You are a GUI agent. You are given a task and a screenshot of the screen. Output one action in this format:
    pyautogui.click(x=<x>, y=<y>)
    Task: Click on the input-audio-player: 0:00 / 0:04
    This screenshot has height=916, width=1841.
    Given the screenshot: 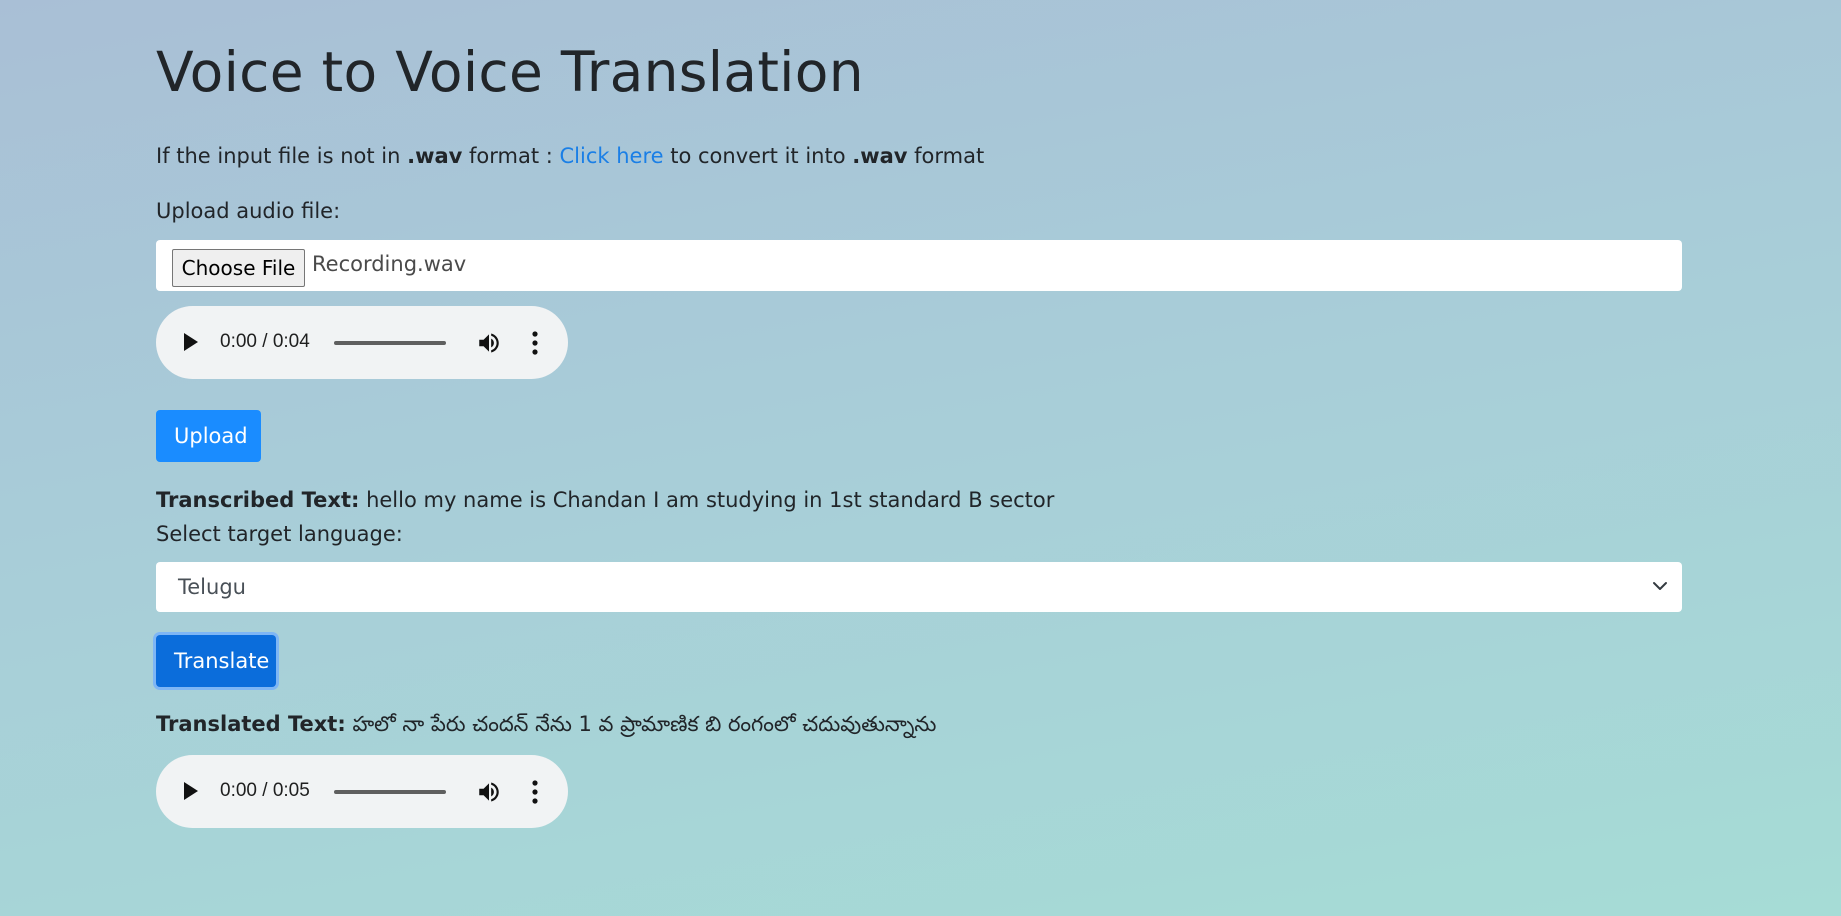 What is the action you would take?
    pyautogui.click(x=362, y=342)
    